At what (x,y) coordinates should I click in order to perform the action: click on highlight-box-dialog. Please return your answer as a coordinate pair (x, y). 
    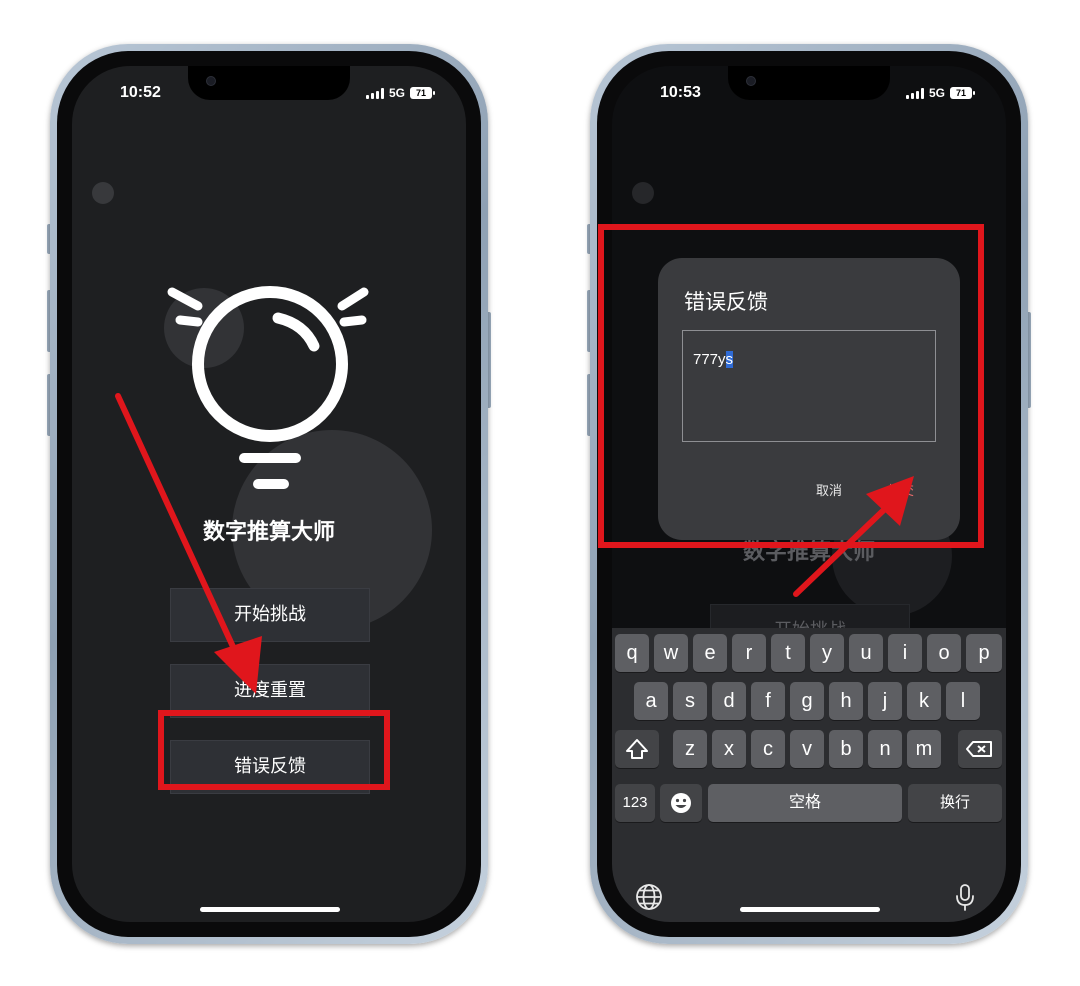
    Looking at the image, I should click on (791, 386).